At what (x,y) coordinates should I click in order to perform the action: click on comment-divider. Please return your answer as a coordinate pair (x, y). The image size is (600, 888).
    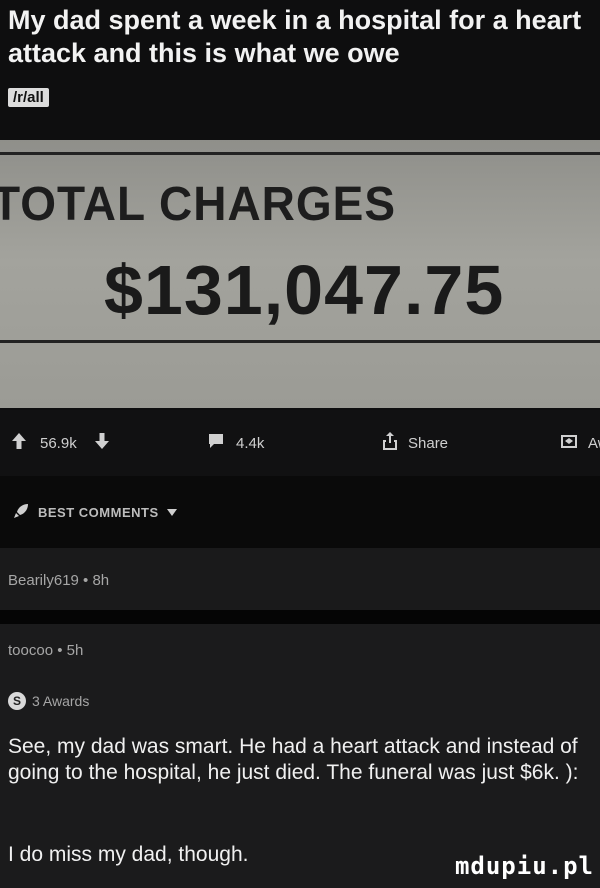
    Looking at the image, I should click on (300, 617).